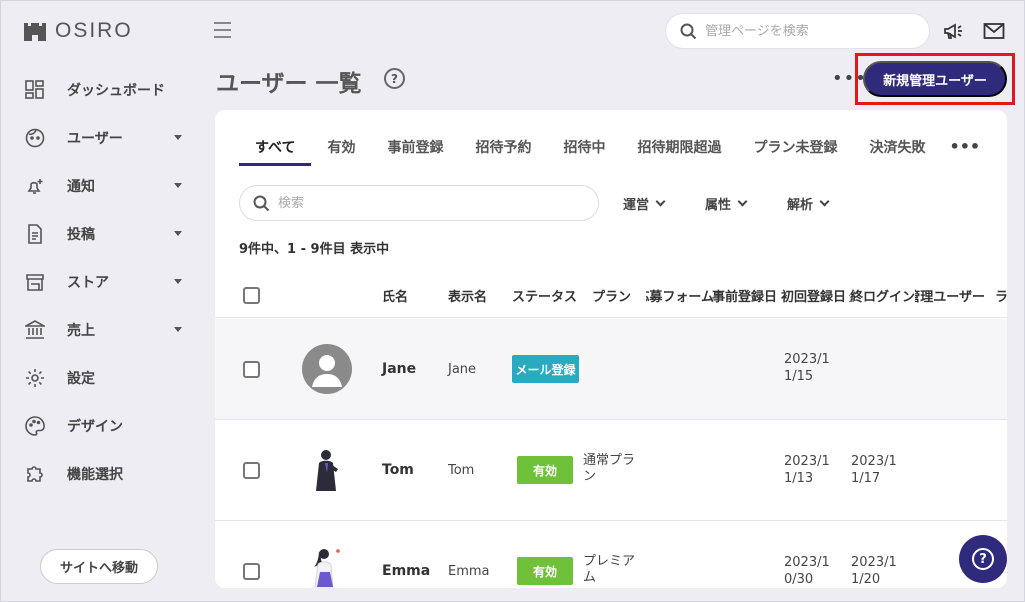 This screenshot has height=602, width=1025. I want to click on tabs-more-icon: •••, so click(964, 149).